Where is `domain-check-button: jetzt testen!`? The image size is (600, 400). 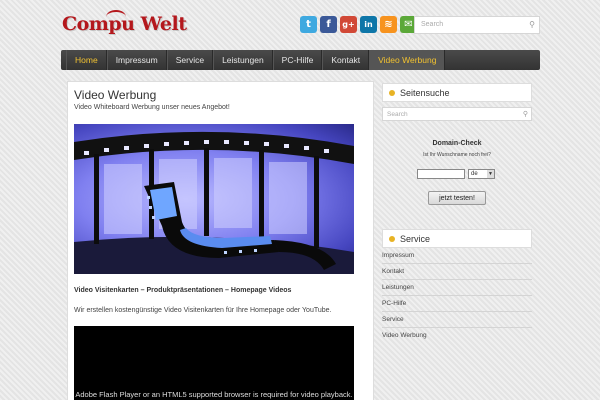 domain-check-button: jetzt testen! is located at coordinates (457, 198).